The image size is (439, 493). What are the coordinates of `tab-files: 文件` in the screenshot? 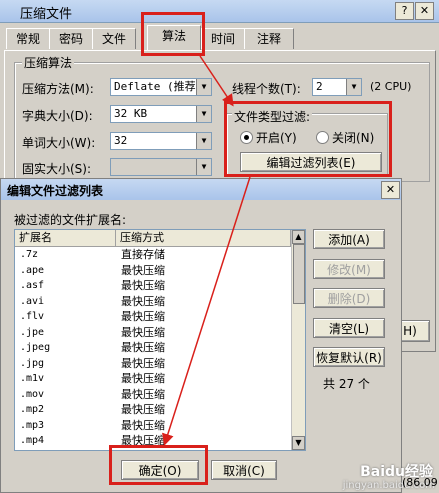 It's located at (114, 38).